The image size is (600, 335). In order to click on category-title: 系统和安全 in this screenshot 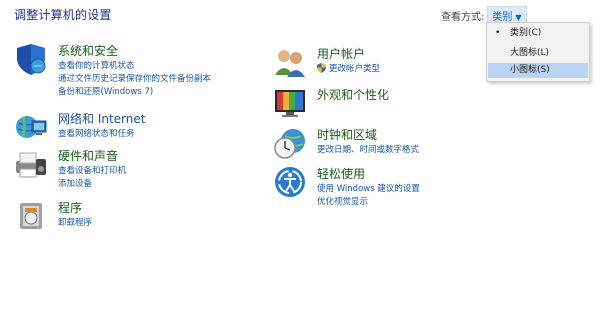, I will do `click(88, 50)`.